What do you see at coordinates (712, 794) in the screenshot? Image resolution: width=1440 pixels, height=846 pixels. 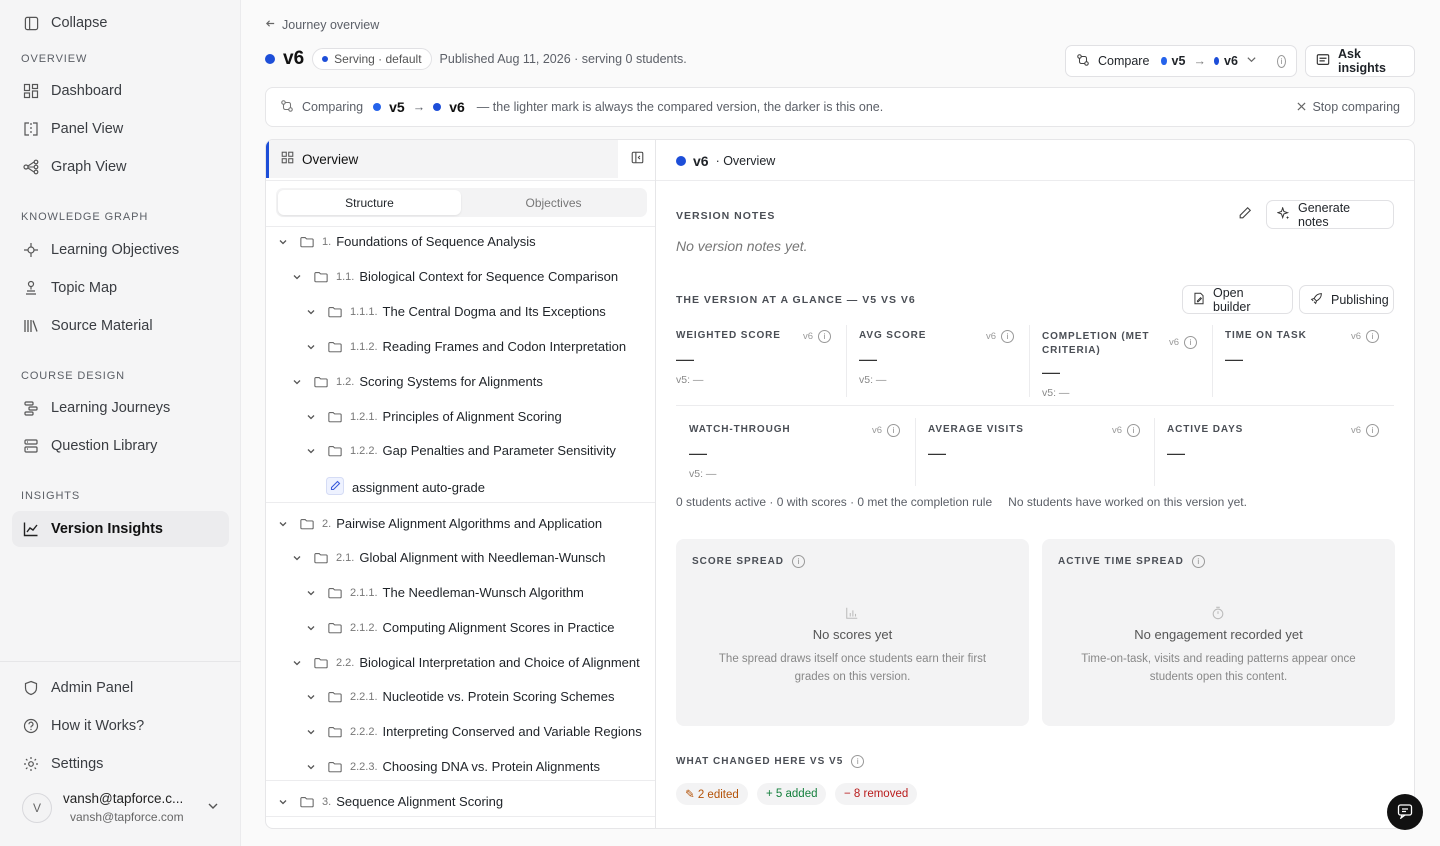 I see `edited-badge: ✎ 2 edited` at bounding box center [712, 794].